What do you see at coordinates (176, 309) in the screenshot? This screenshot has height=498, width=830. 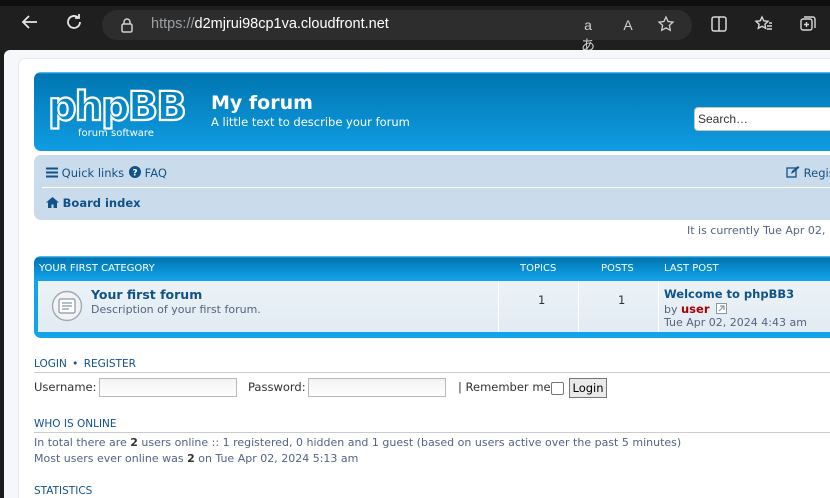 I see `forum-description: Description of your first forum.` at bounding box center [176, 309].